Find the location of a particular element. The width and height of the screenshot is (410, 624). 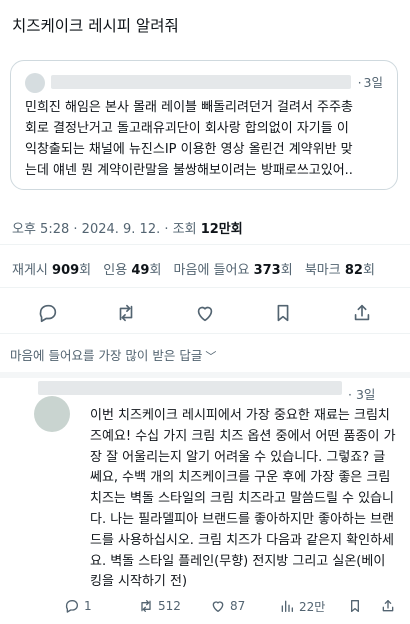

post-time: 오후 5:28 is located at coordinates (41, 229).